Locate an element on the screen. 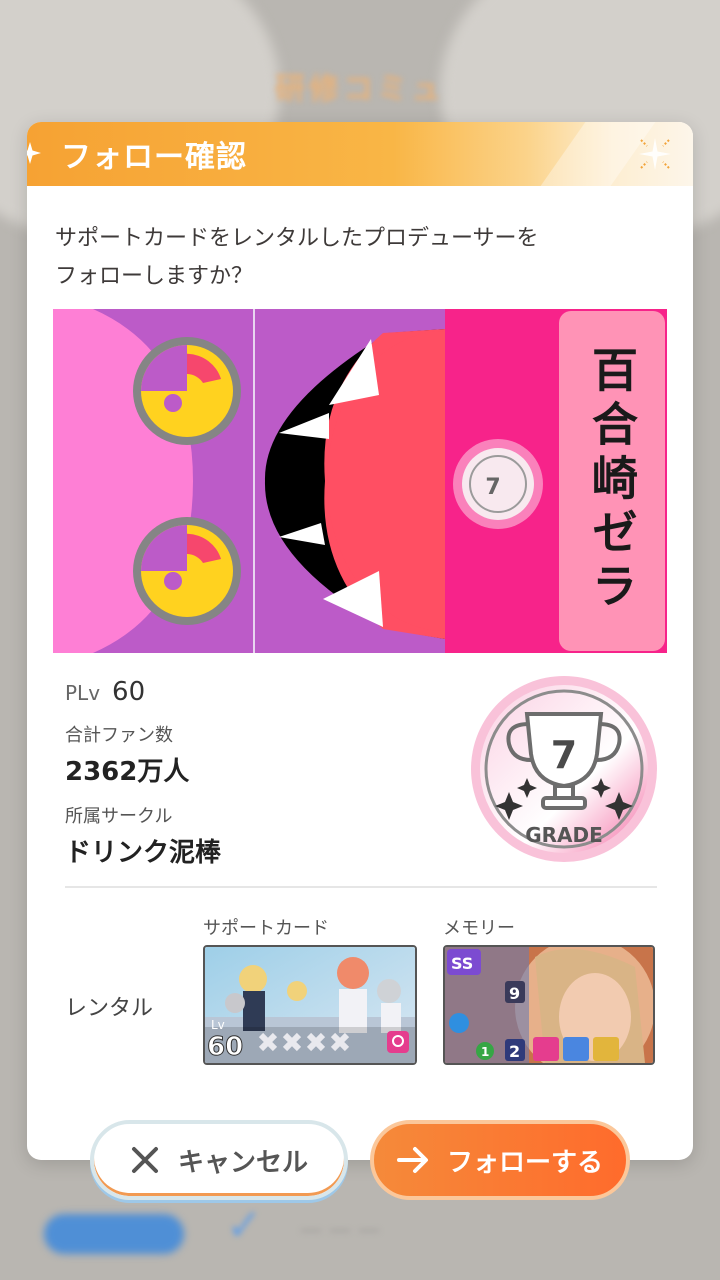 The width and height of the screenshot is (720, 1280). grade-badge: 7 GRADE is located at coordinates (564, 769).